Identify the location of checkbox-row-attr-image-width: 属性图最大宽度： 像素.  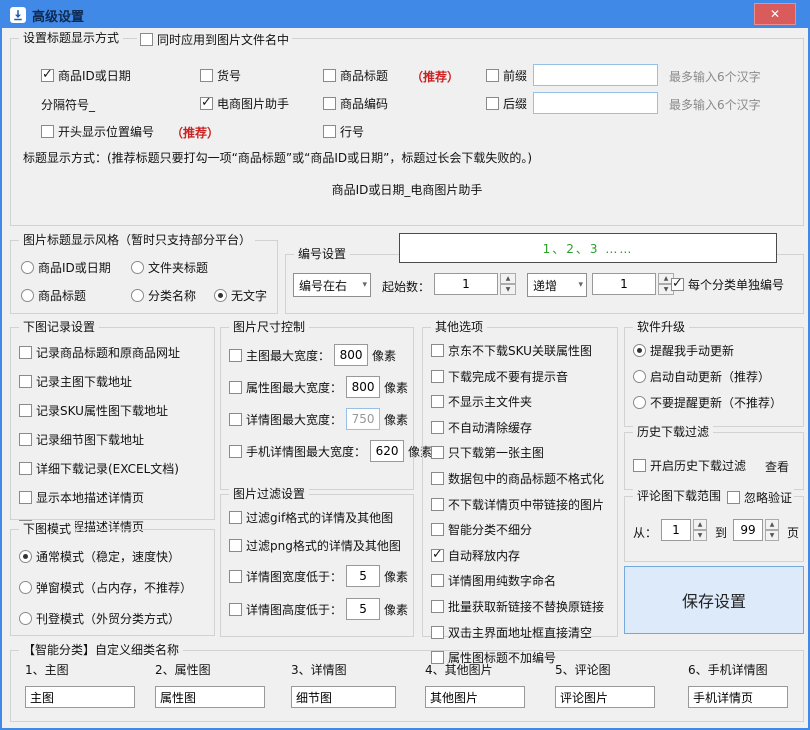
(319, 387).